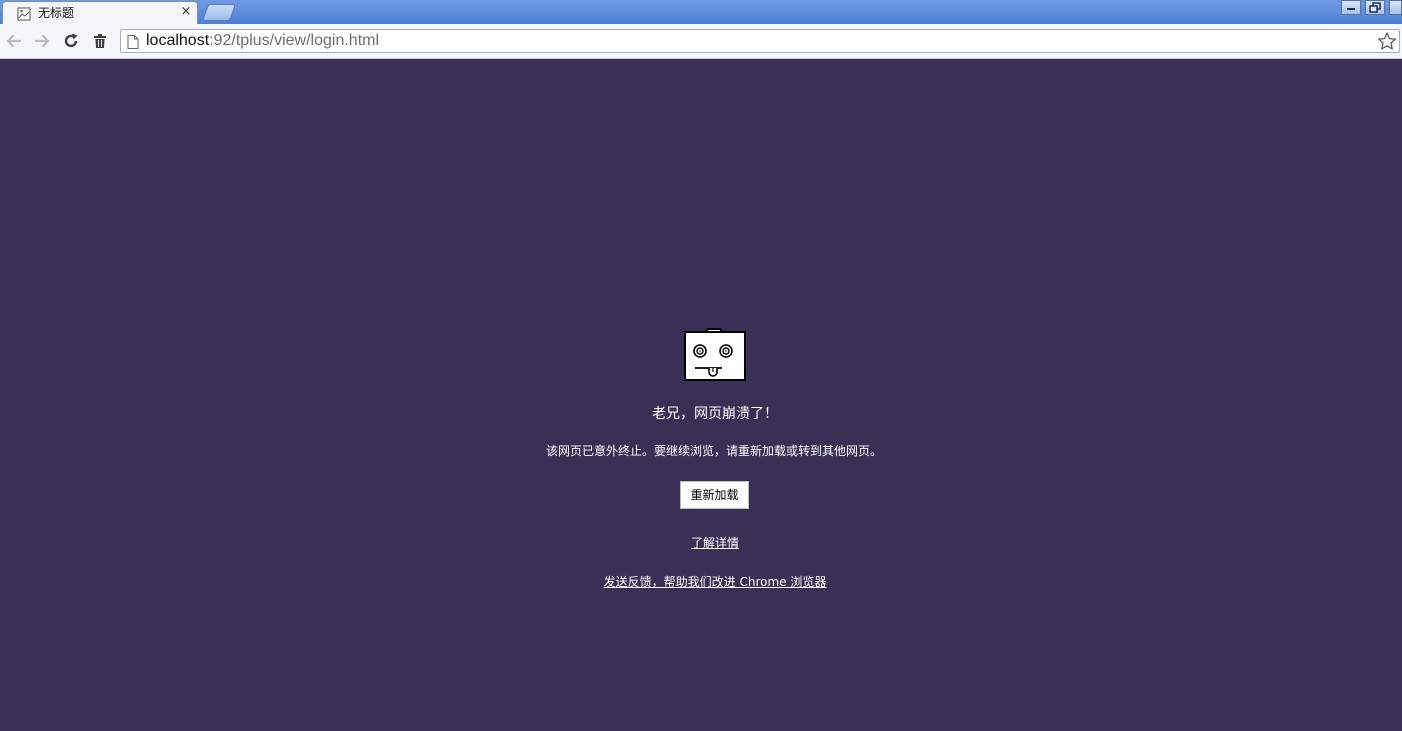 The image size is (1402, 731). What do you see at coordinates (178, 40) in the screenshot?
I see `url-host: localhost` at bounding box center [178, 40].